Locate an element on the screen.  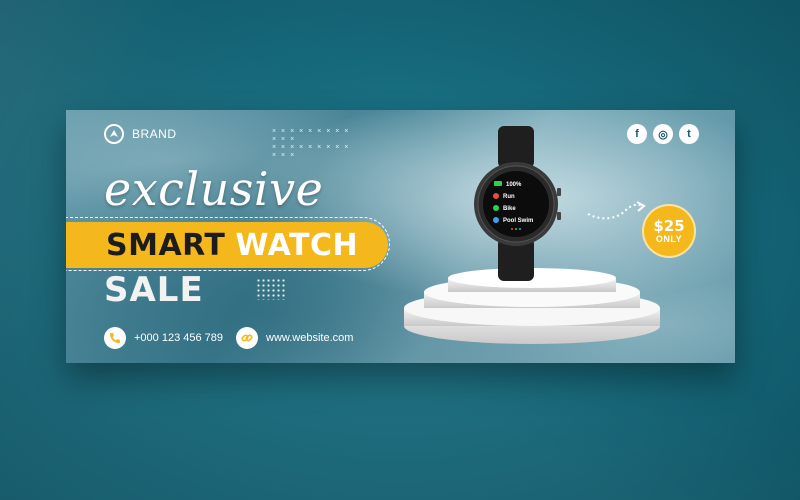
podium-image is located at coordinates (532, 306).